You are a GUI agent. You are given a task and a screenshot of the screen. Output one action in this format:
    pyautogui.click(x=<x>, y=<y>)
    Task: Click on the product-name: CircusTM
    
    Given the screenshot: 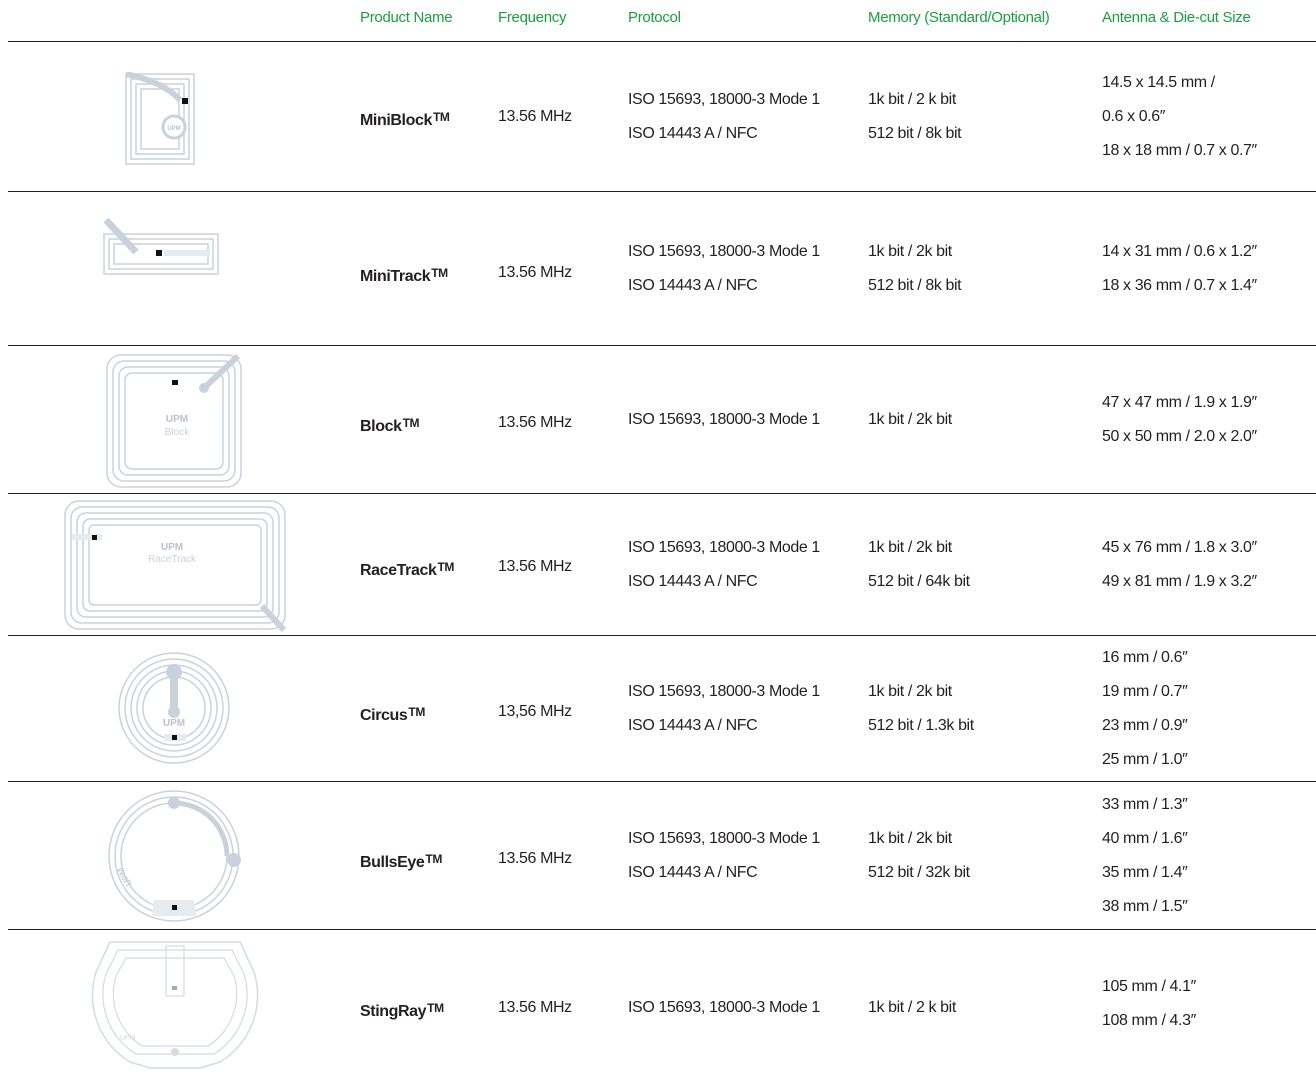 What is the action you would take?
    pyautogui.click(x=392, y=714)
    